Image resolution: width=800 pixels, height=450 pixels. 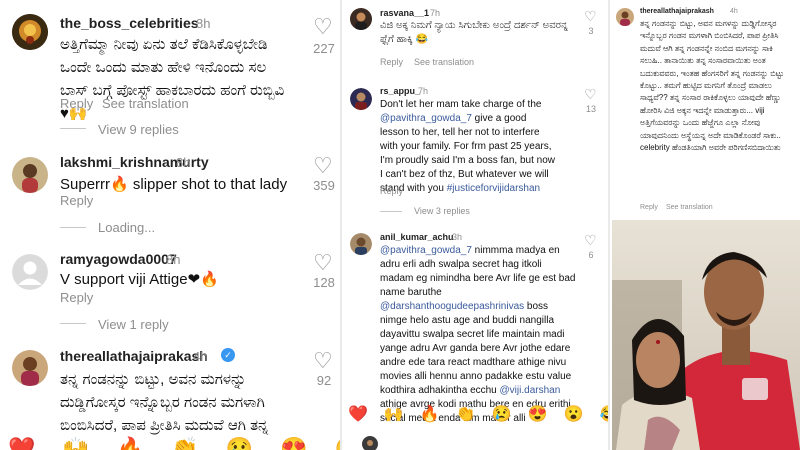 I want to click on view-replies-button: View 9 replies, so click(x=138, y=129).